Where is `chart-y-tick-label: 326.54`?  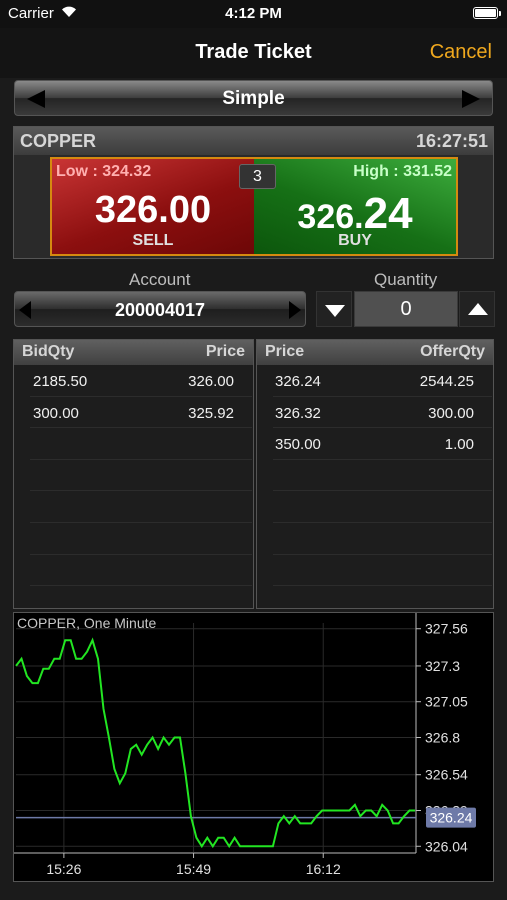 chart-y-tick-label: 326.54 is located at coordinates (446, 775).